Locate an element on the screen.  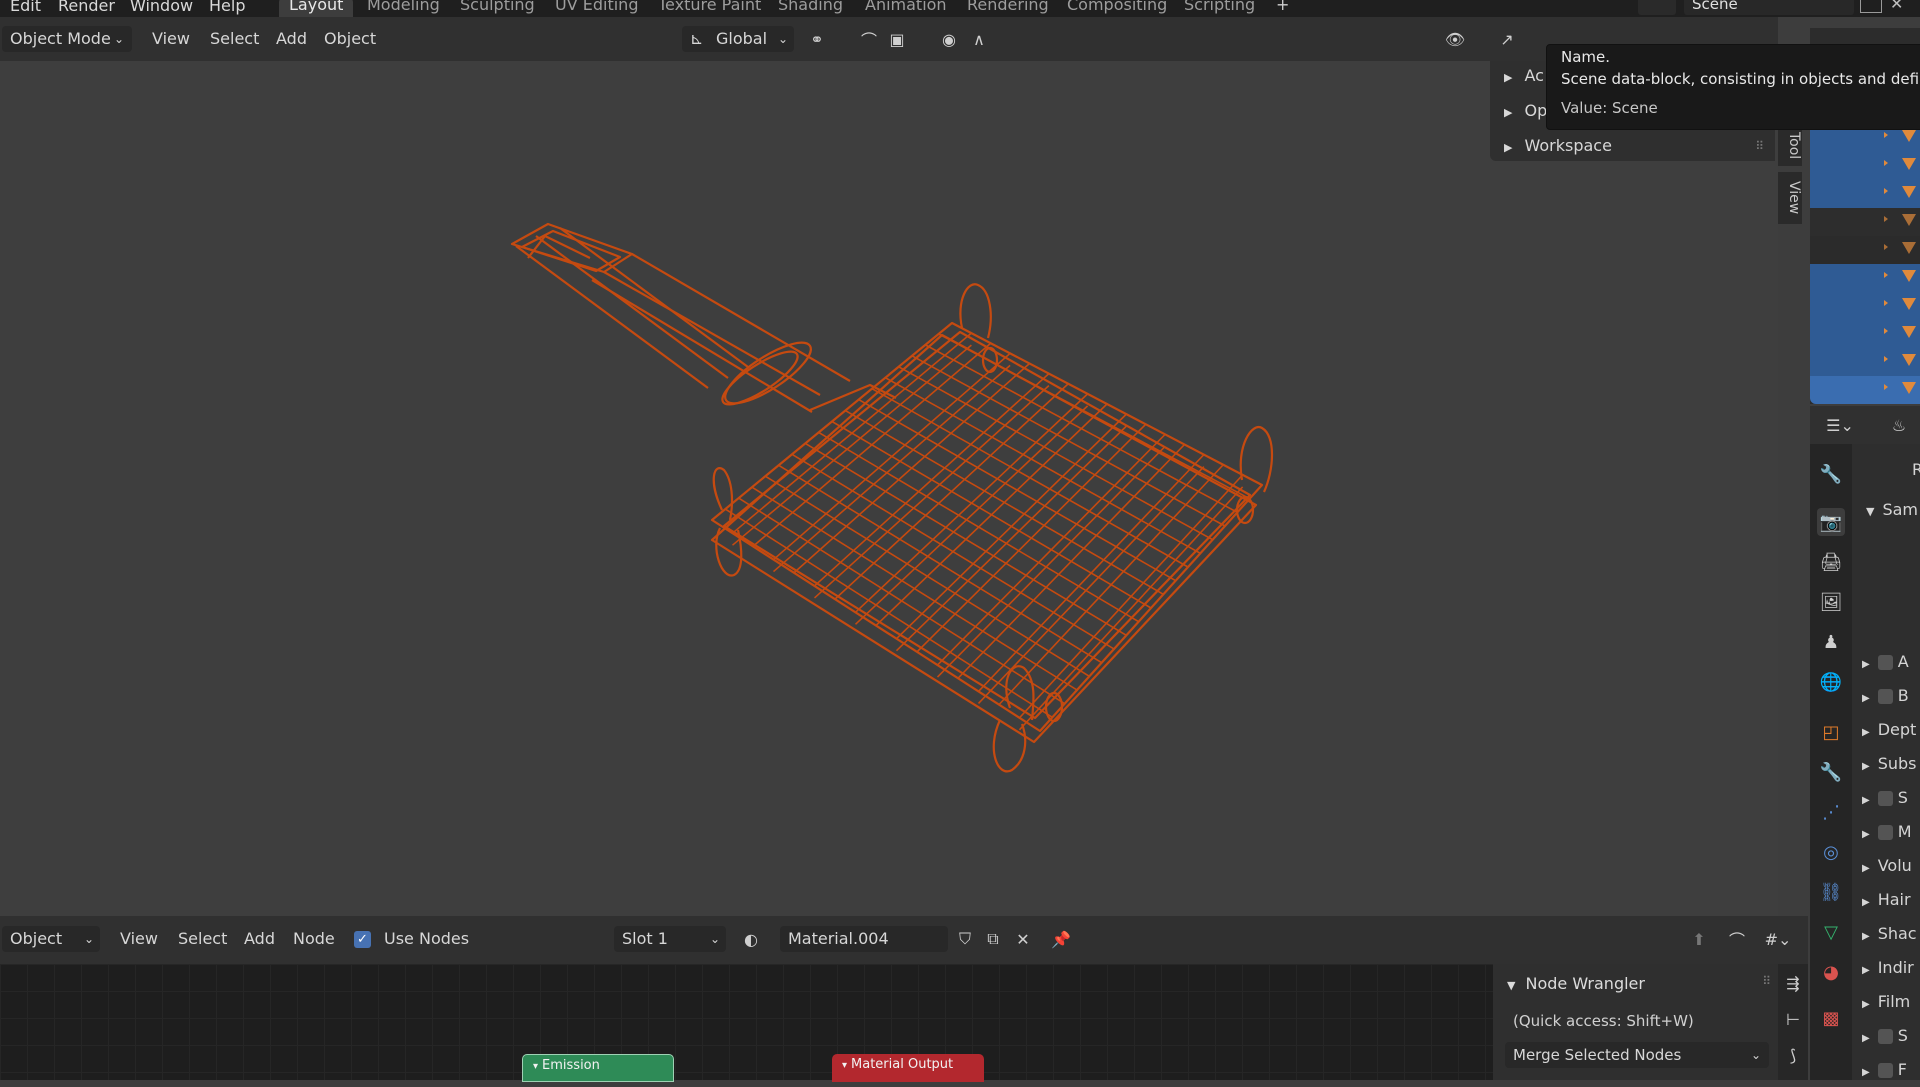
fake-user-shield-icon: ⛉ is located at coordinates (965, 939).